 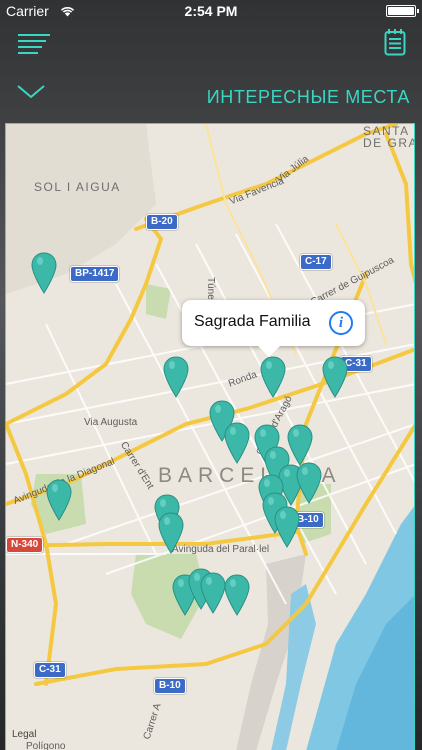 What do you see at coordinates (211, 289) in the screenshot?
I see `road-label: Túnel` at bounding box center [211, 289].